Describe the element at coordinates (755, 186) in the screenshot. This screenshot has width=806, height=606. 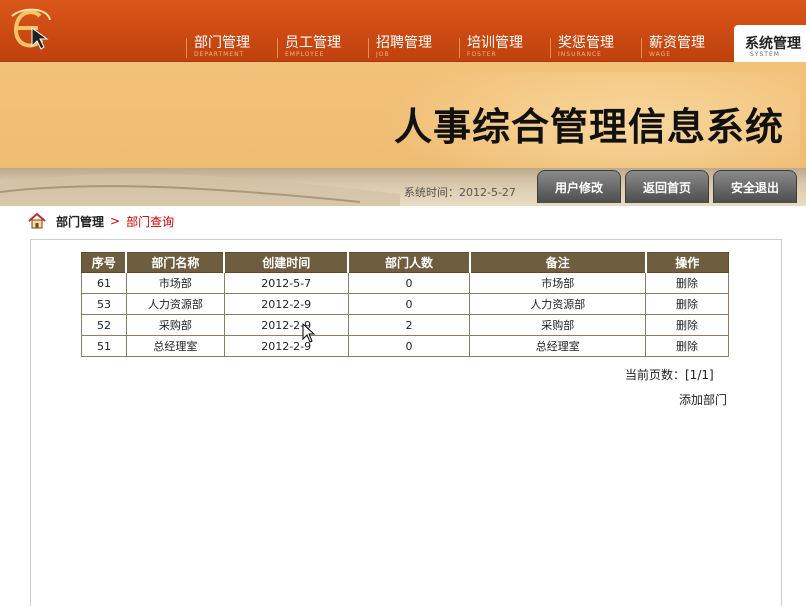
I see `logout-button: 安全退出` at that location.